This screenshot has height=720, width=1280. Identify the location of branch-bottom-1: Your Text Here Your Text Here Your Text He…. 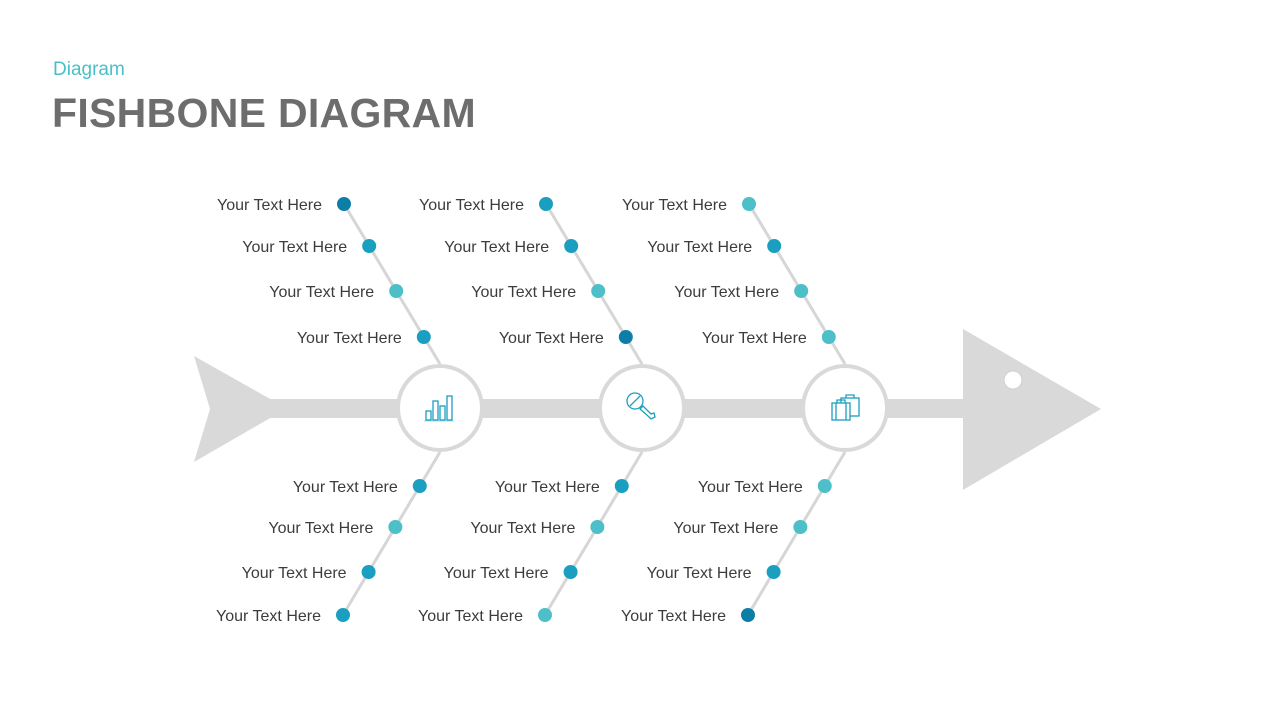
(329, 538).